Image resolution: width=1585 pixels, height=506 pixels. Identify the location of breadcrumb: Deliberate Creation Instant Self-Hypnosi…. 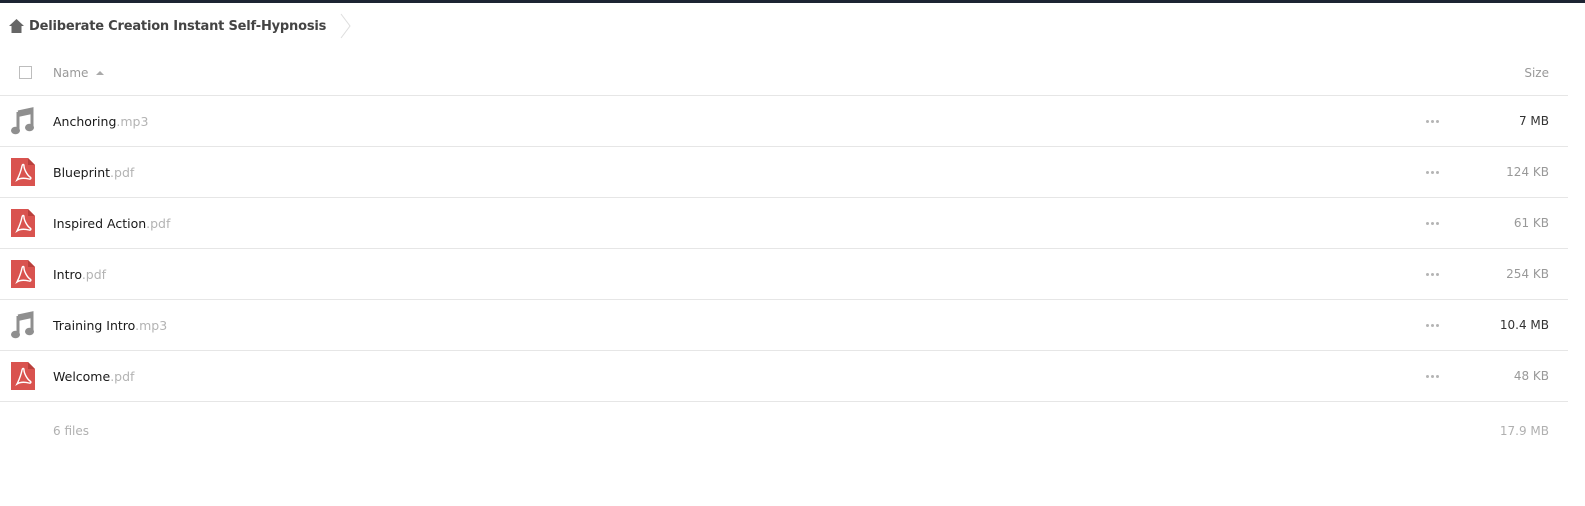
(180, 26).